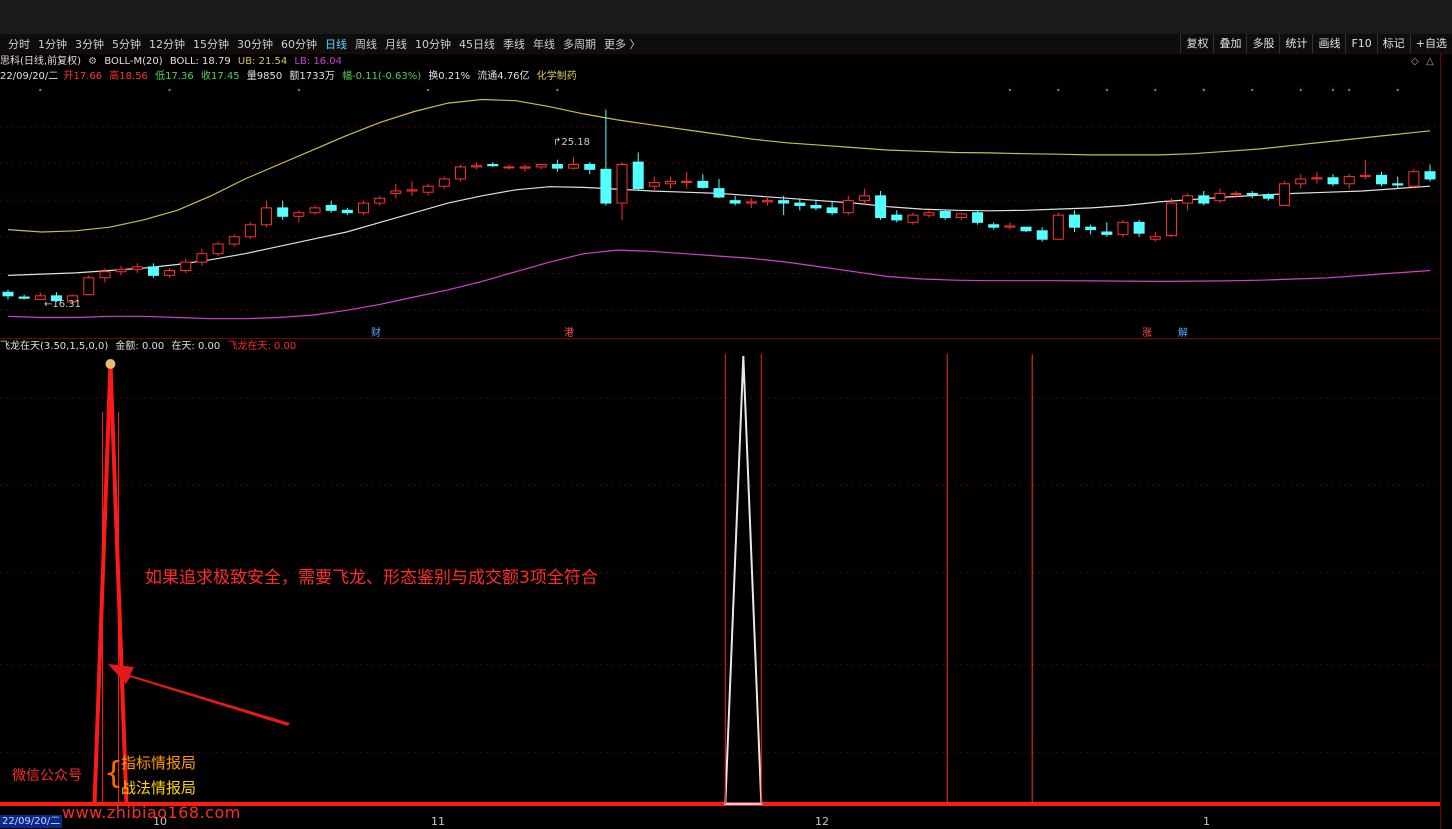 The height and width of the screenshot is (829, 1452). I want to click on timeframe-tab: 年线, so click(544, 44).